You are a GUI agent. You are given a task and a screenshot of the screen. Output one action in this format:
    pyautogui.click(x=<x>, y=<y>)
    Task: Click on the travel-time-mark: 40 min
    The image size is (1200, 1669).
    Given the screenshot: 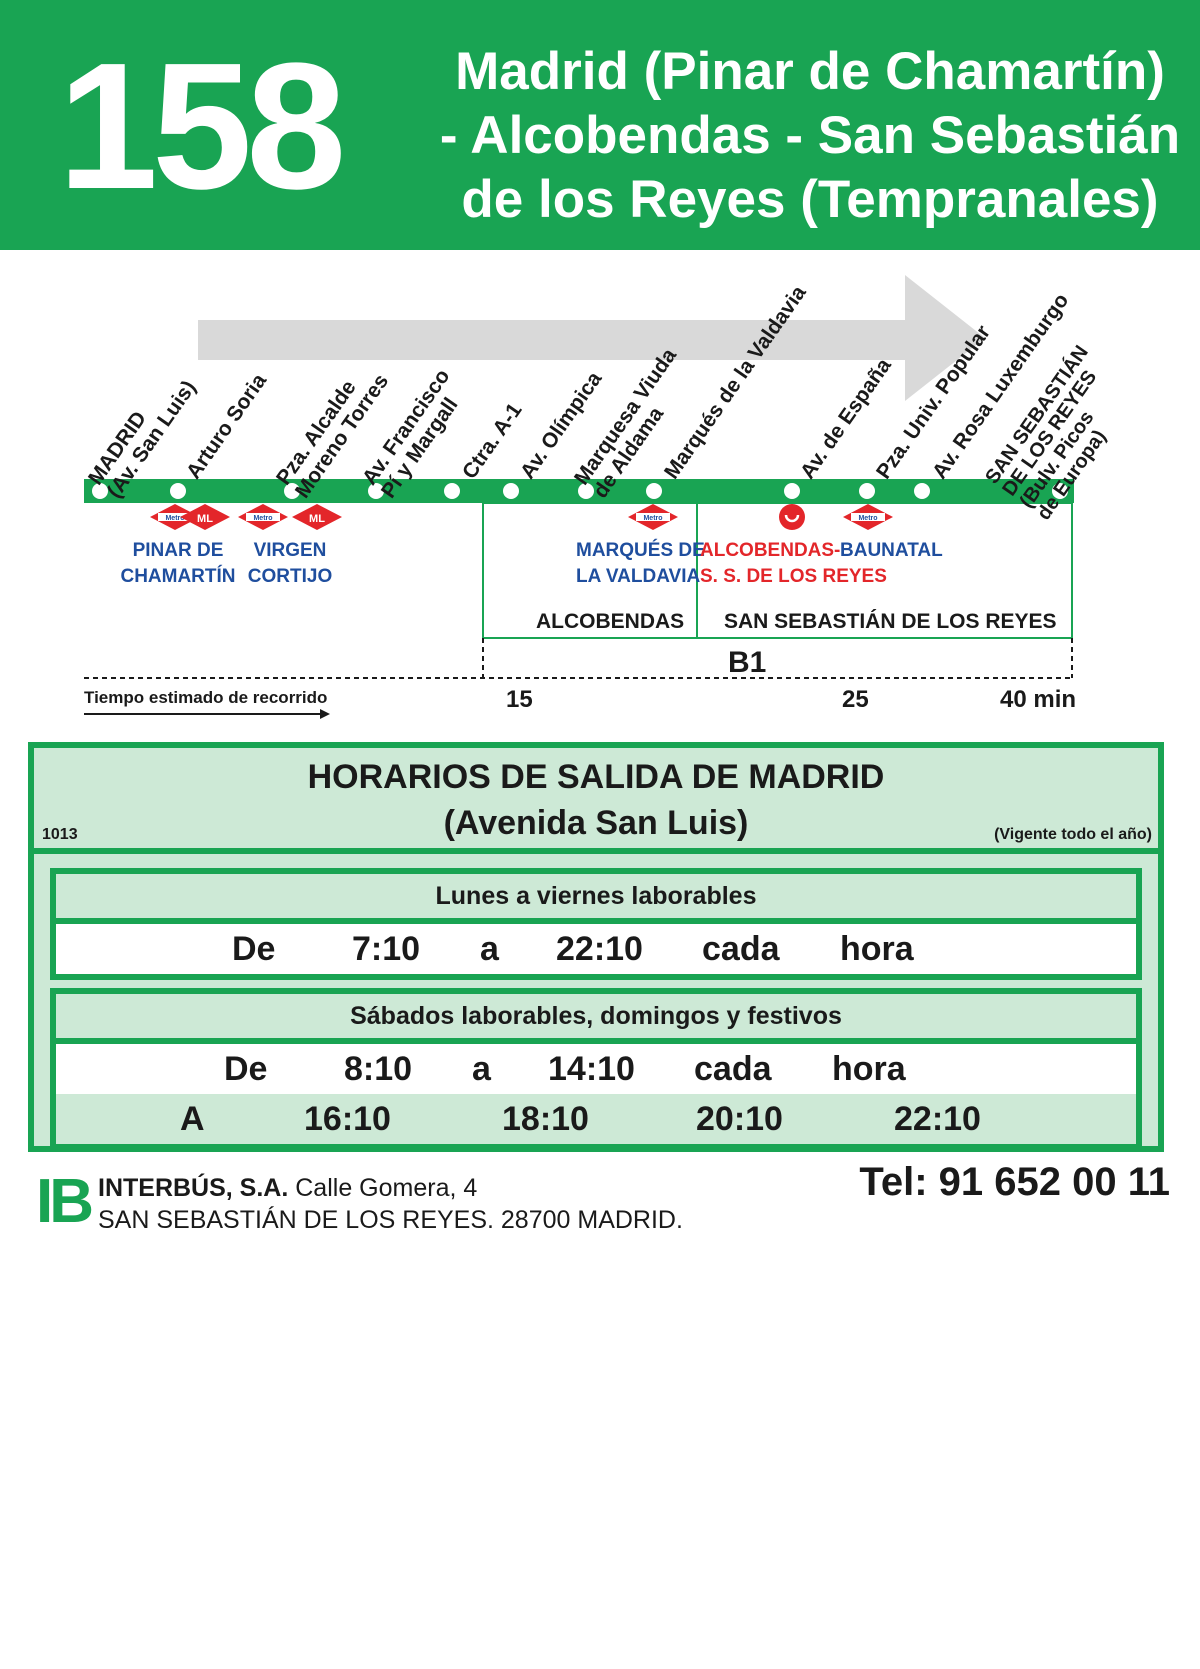 What is the action you would take?
    pyautogui.click(x=1038, y=699)
    